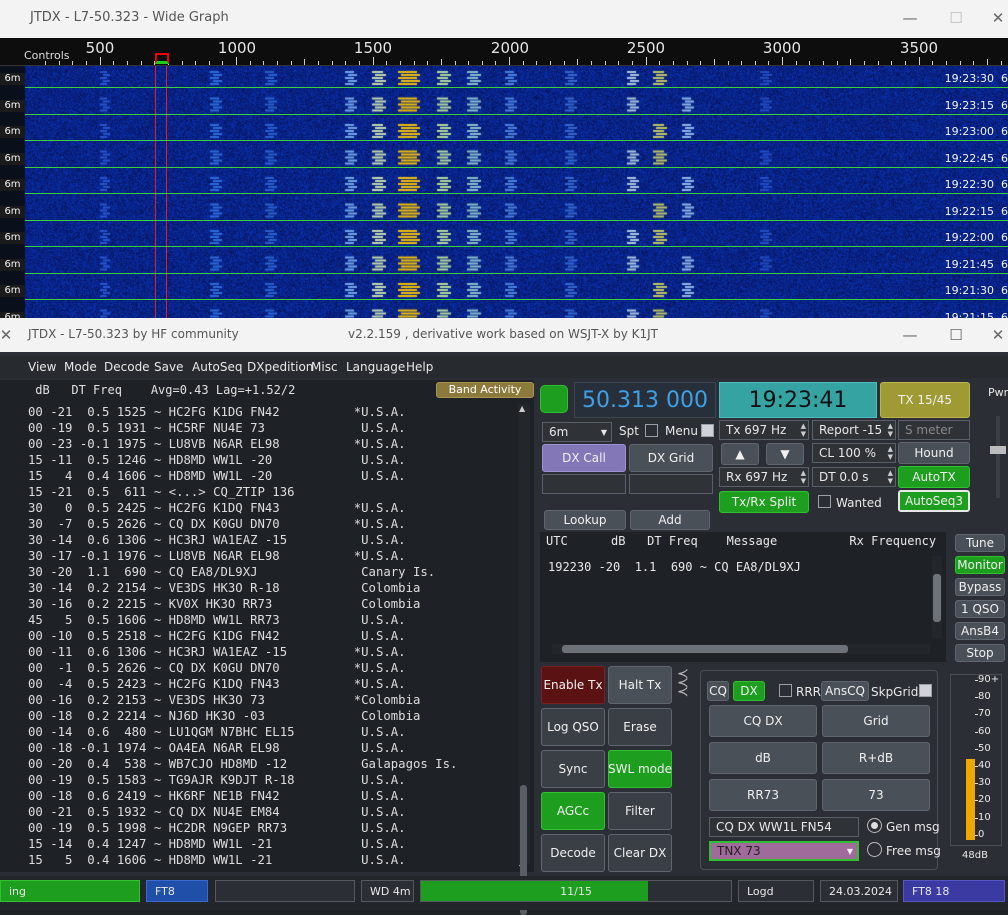 This screenshot has width=1008, height=915. I want to click on decode-line: 00 -1 0.5 2626 ~ CQ DX K0GU DN70 *U.S.A., so click(274, 668).